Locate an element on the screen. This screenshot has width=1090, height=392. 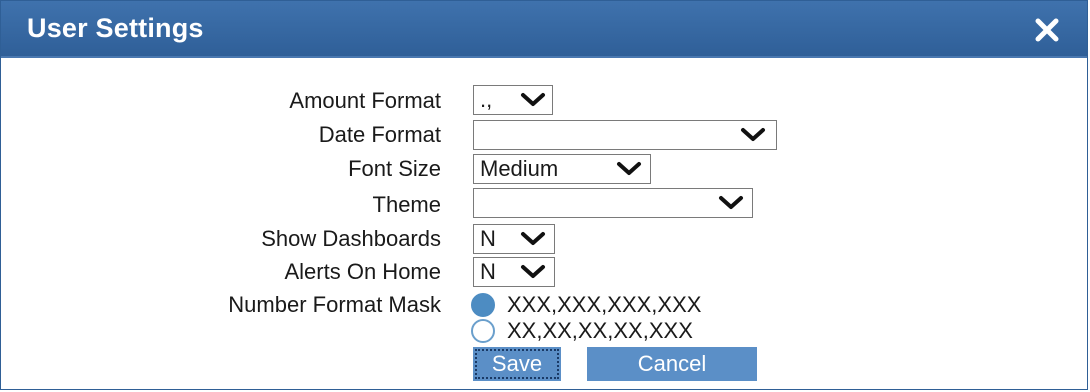
close-button is located at coordinates (1047, 30).